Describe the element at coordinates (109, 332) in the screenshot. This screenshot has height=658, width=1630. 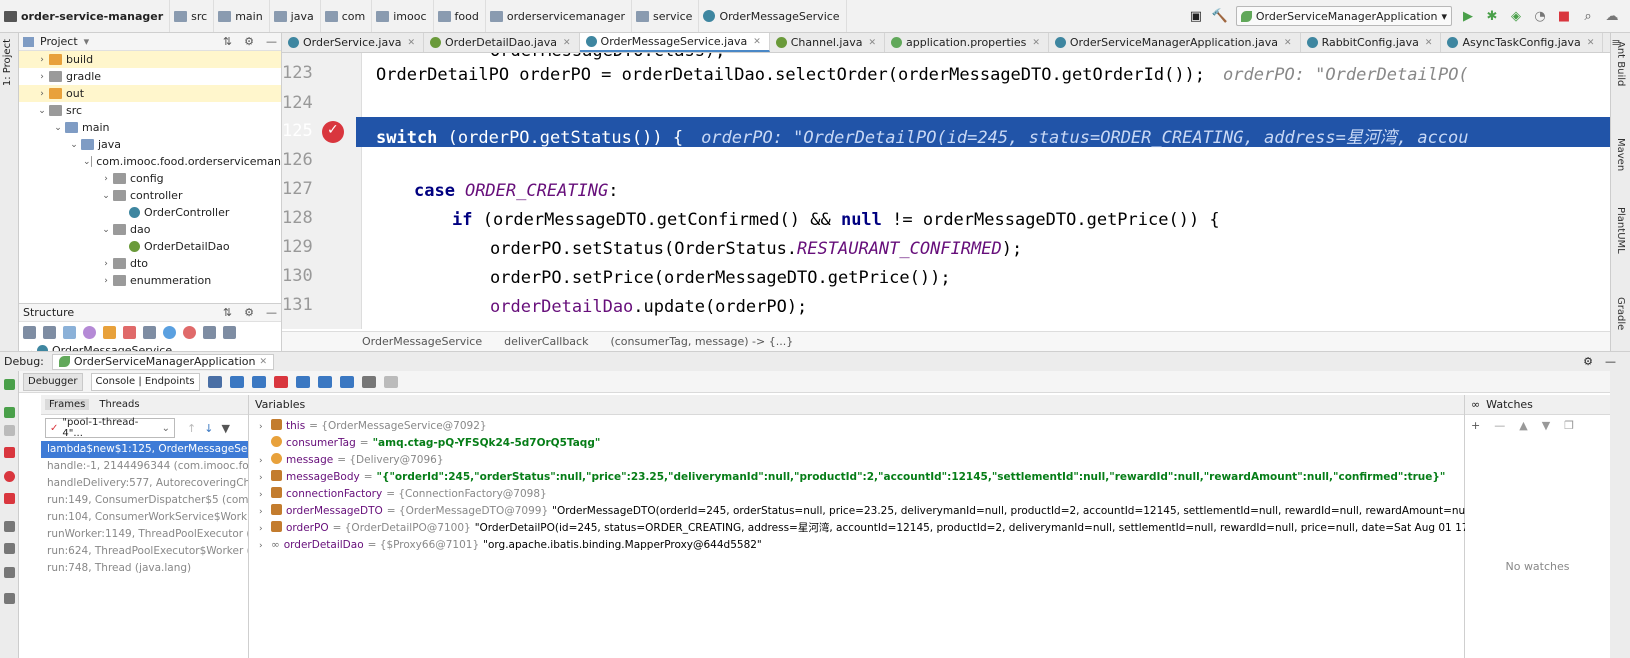
I see `field-icon` at that location.